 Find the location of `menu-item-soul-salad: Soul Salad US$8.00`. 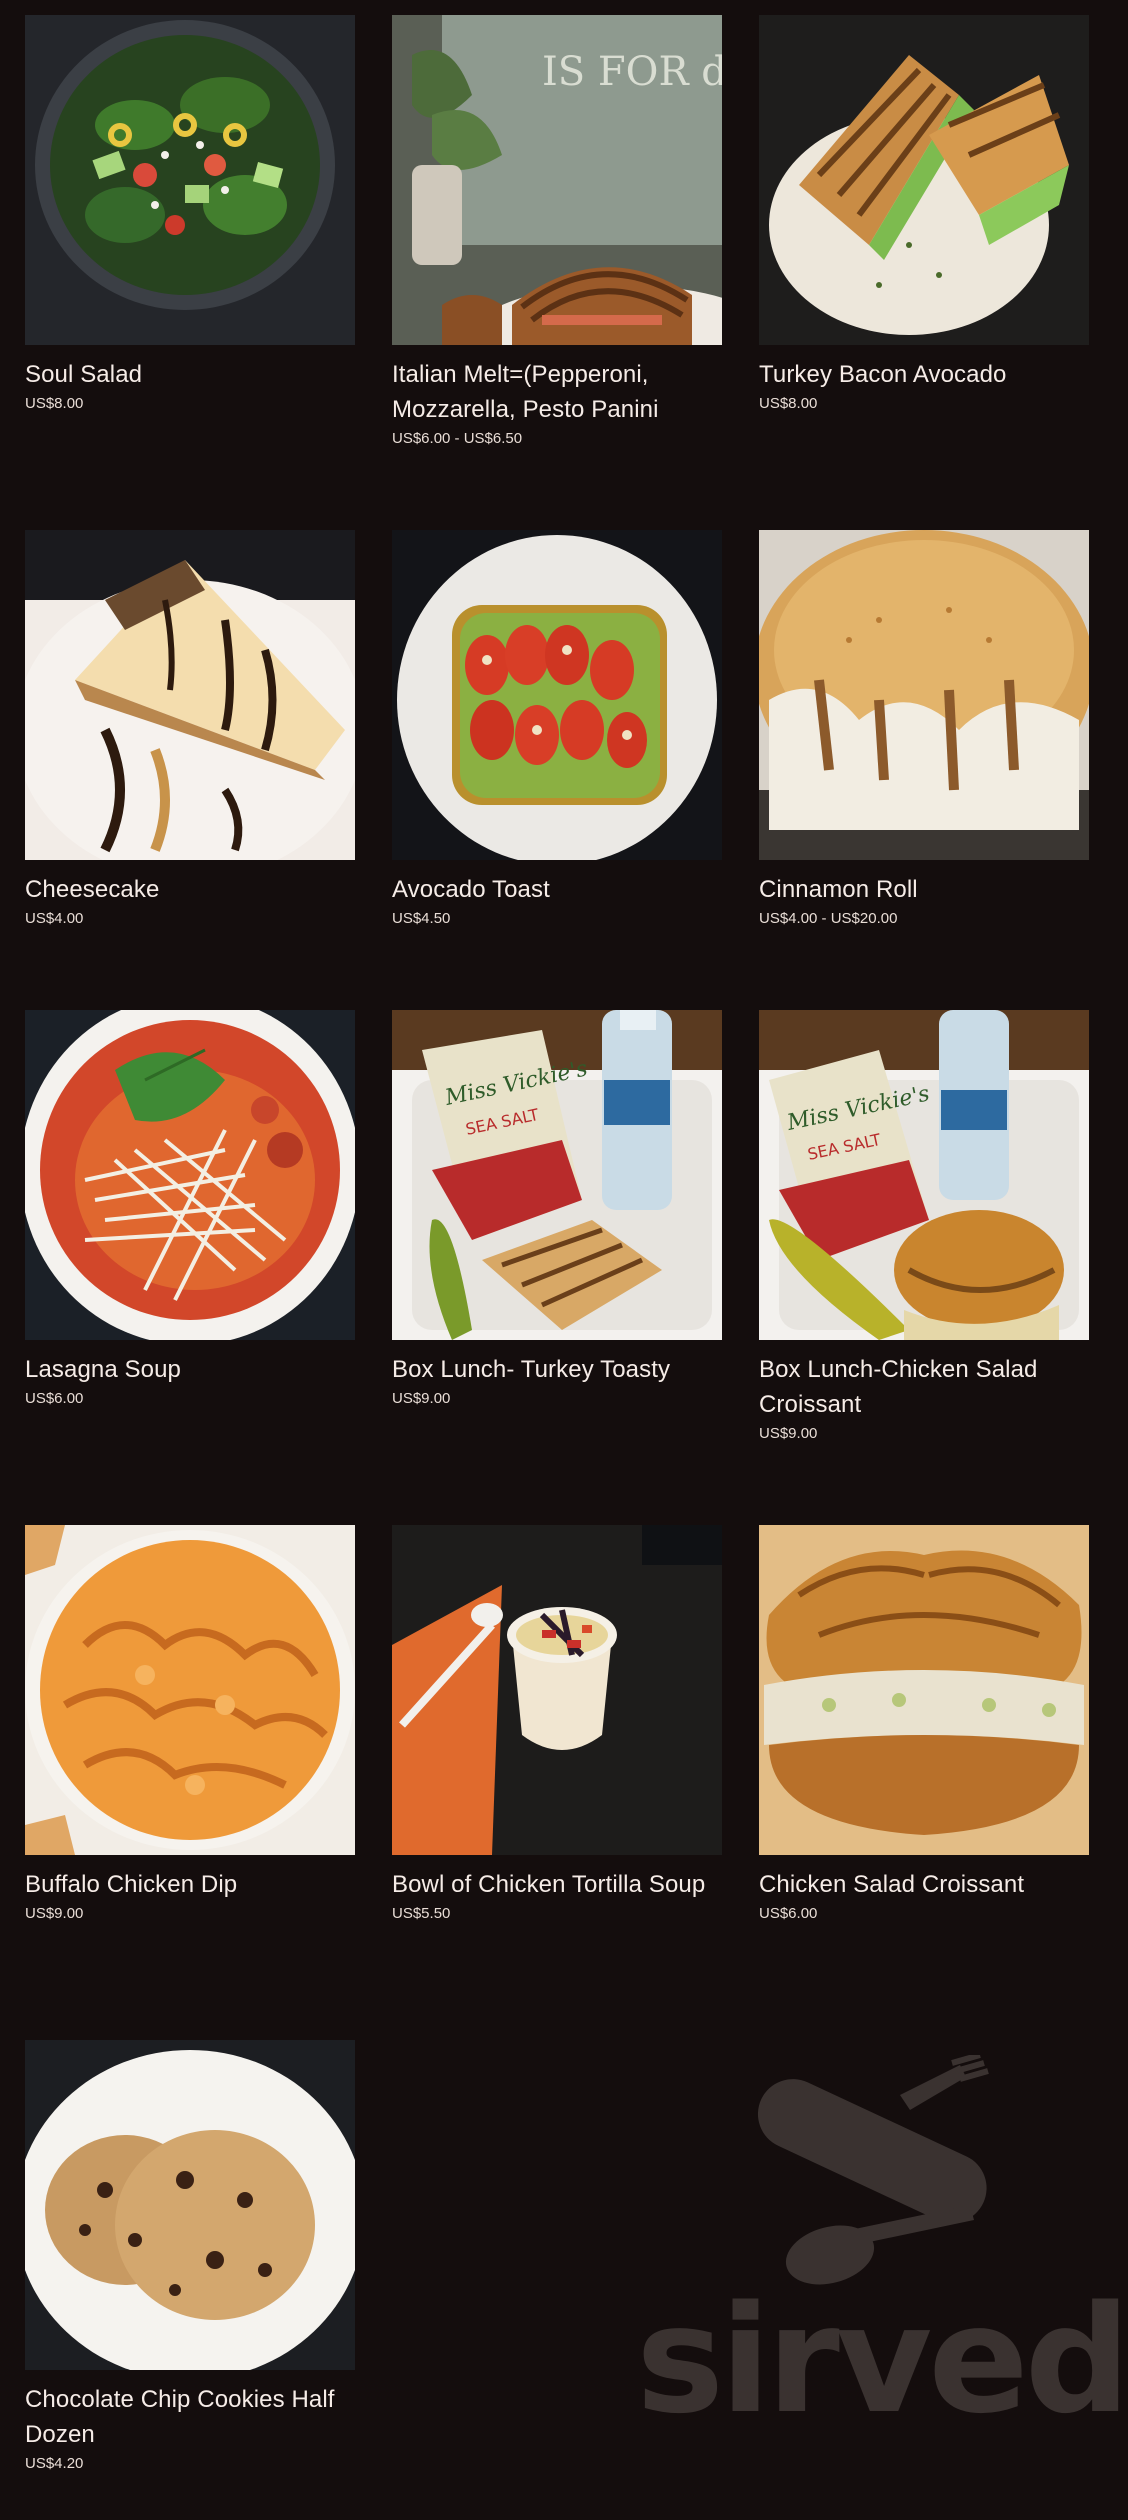

menu-item-soul-salad: Soul Salad US$8.00 is located at coordinates (190, 272).